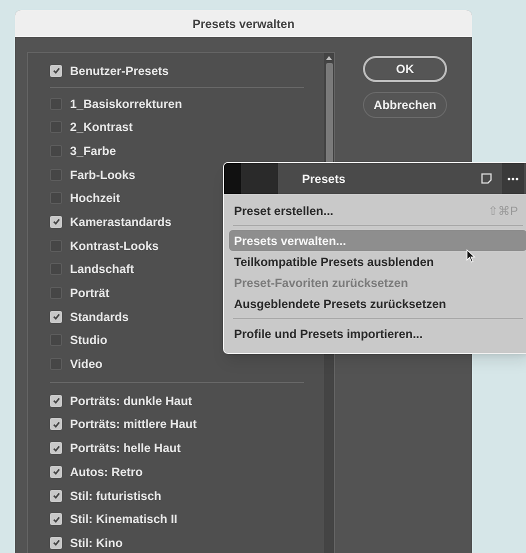 This screenshot has width=526, height=553. Describe the element at coordinates (90, 293) in the screenshot. I see `preset-label: Porträt` at that location.